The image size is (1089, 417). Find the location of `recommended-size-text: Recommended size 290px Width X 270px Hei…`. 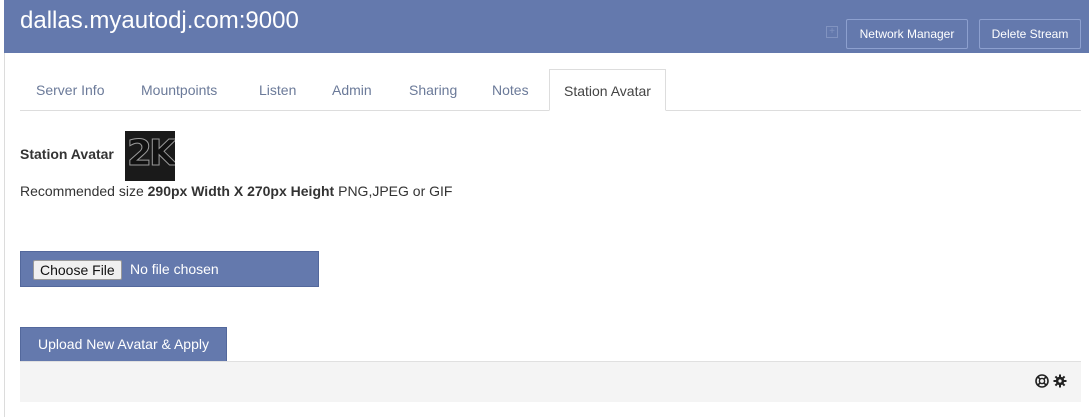

recommended-size-text: Recommended size 290px Width X 270px Hei… is located at coordinates (236, 191).